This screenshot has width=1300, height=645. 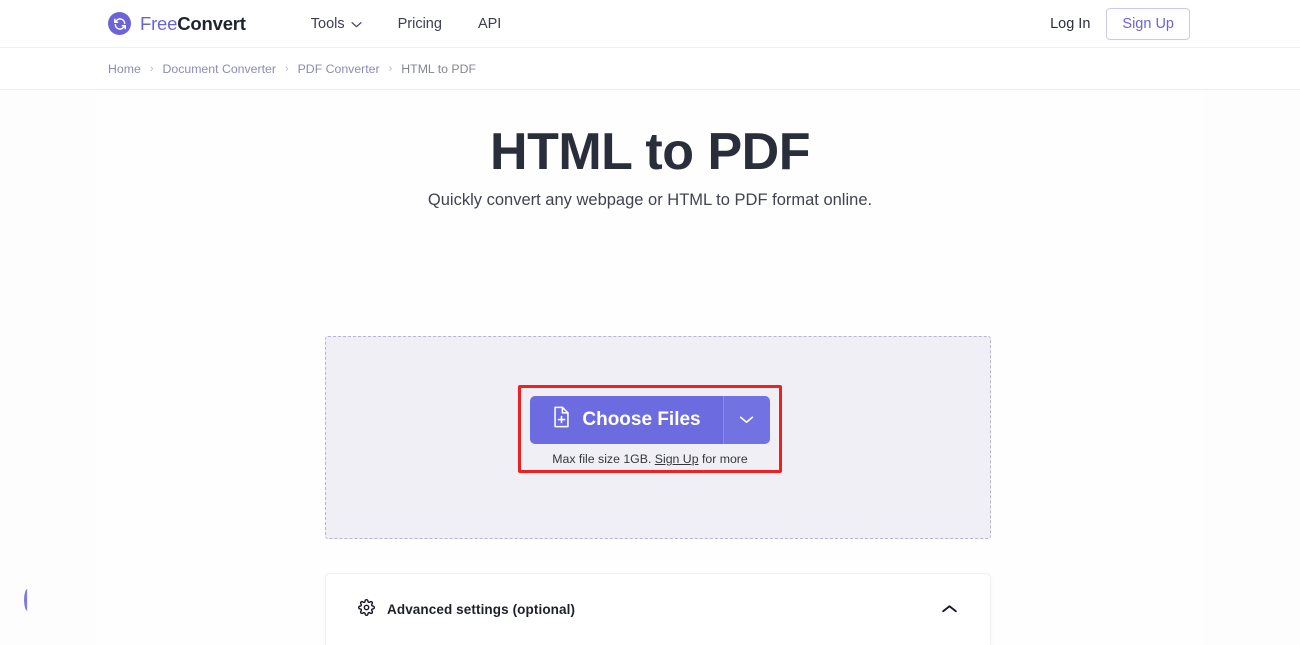 I want to click on brand-name: FreeConvert, so click(x=193, y=24).